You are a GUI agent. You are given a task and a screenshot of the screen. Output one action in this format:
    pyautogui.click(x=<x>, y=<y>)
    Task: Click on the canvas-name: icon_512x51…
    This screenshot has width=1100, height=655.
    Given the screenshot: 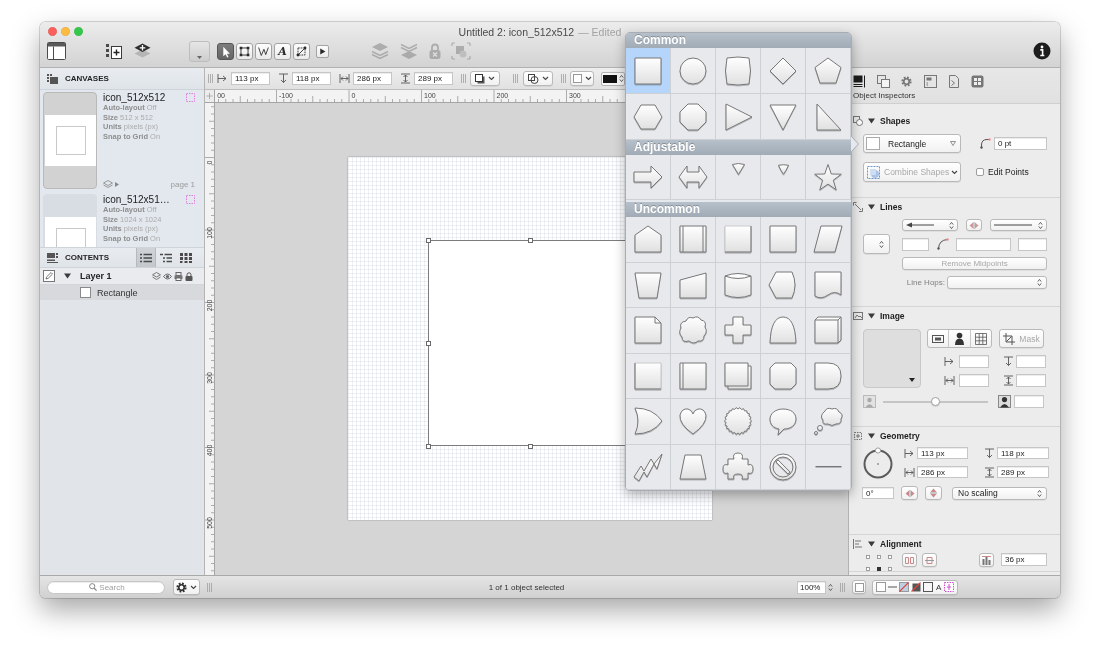 What is the action you would take?
    pyautogui.click(x=136, y=199)
    